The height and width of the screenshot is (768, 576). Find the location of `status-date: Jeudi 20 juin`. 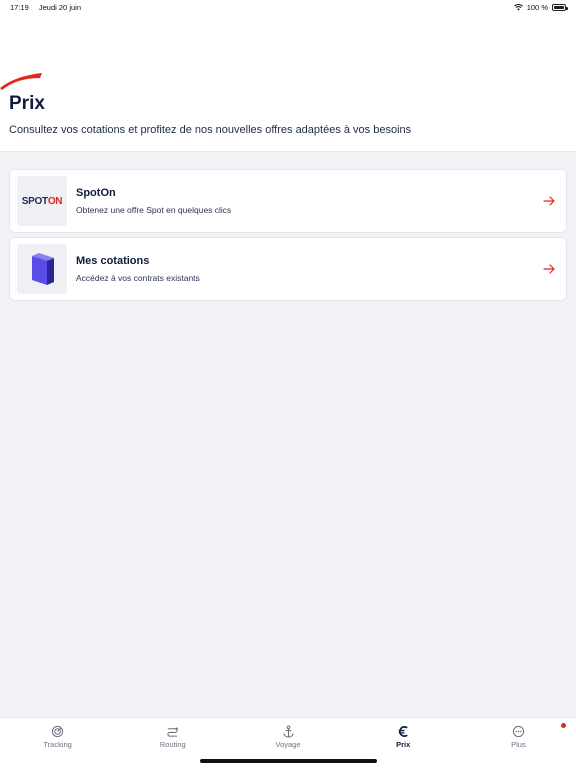

status-date: Jeudi 20 juin is located at coordinates (59, 7).